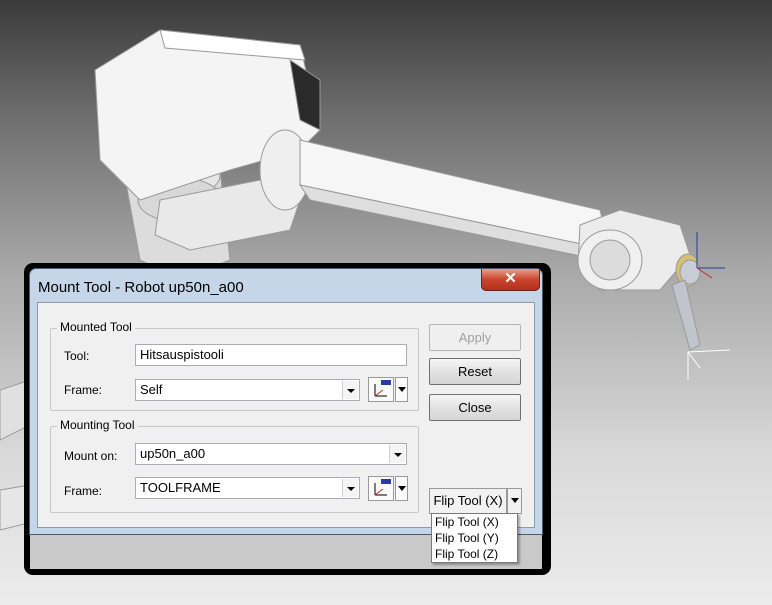 The width and height of the screenshot is (772, 605). I want to click on close-button: Close, so click(475, 407).